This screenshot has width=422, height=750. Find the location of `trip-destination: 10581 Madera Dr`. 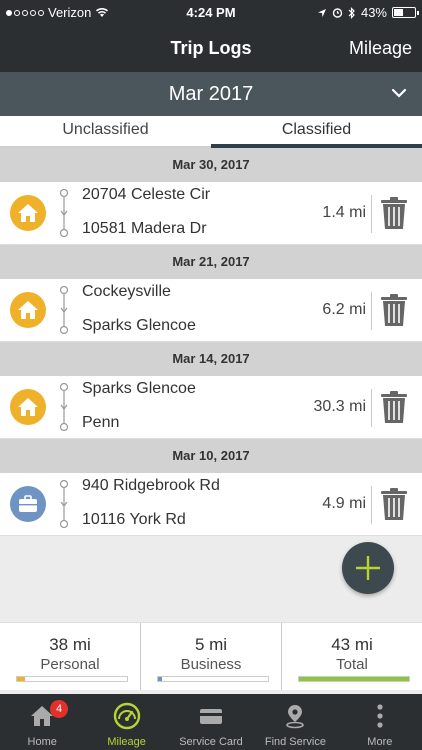

trip-destination: 10581 Madera Dr is located at coordinates (144, 228).